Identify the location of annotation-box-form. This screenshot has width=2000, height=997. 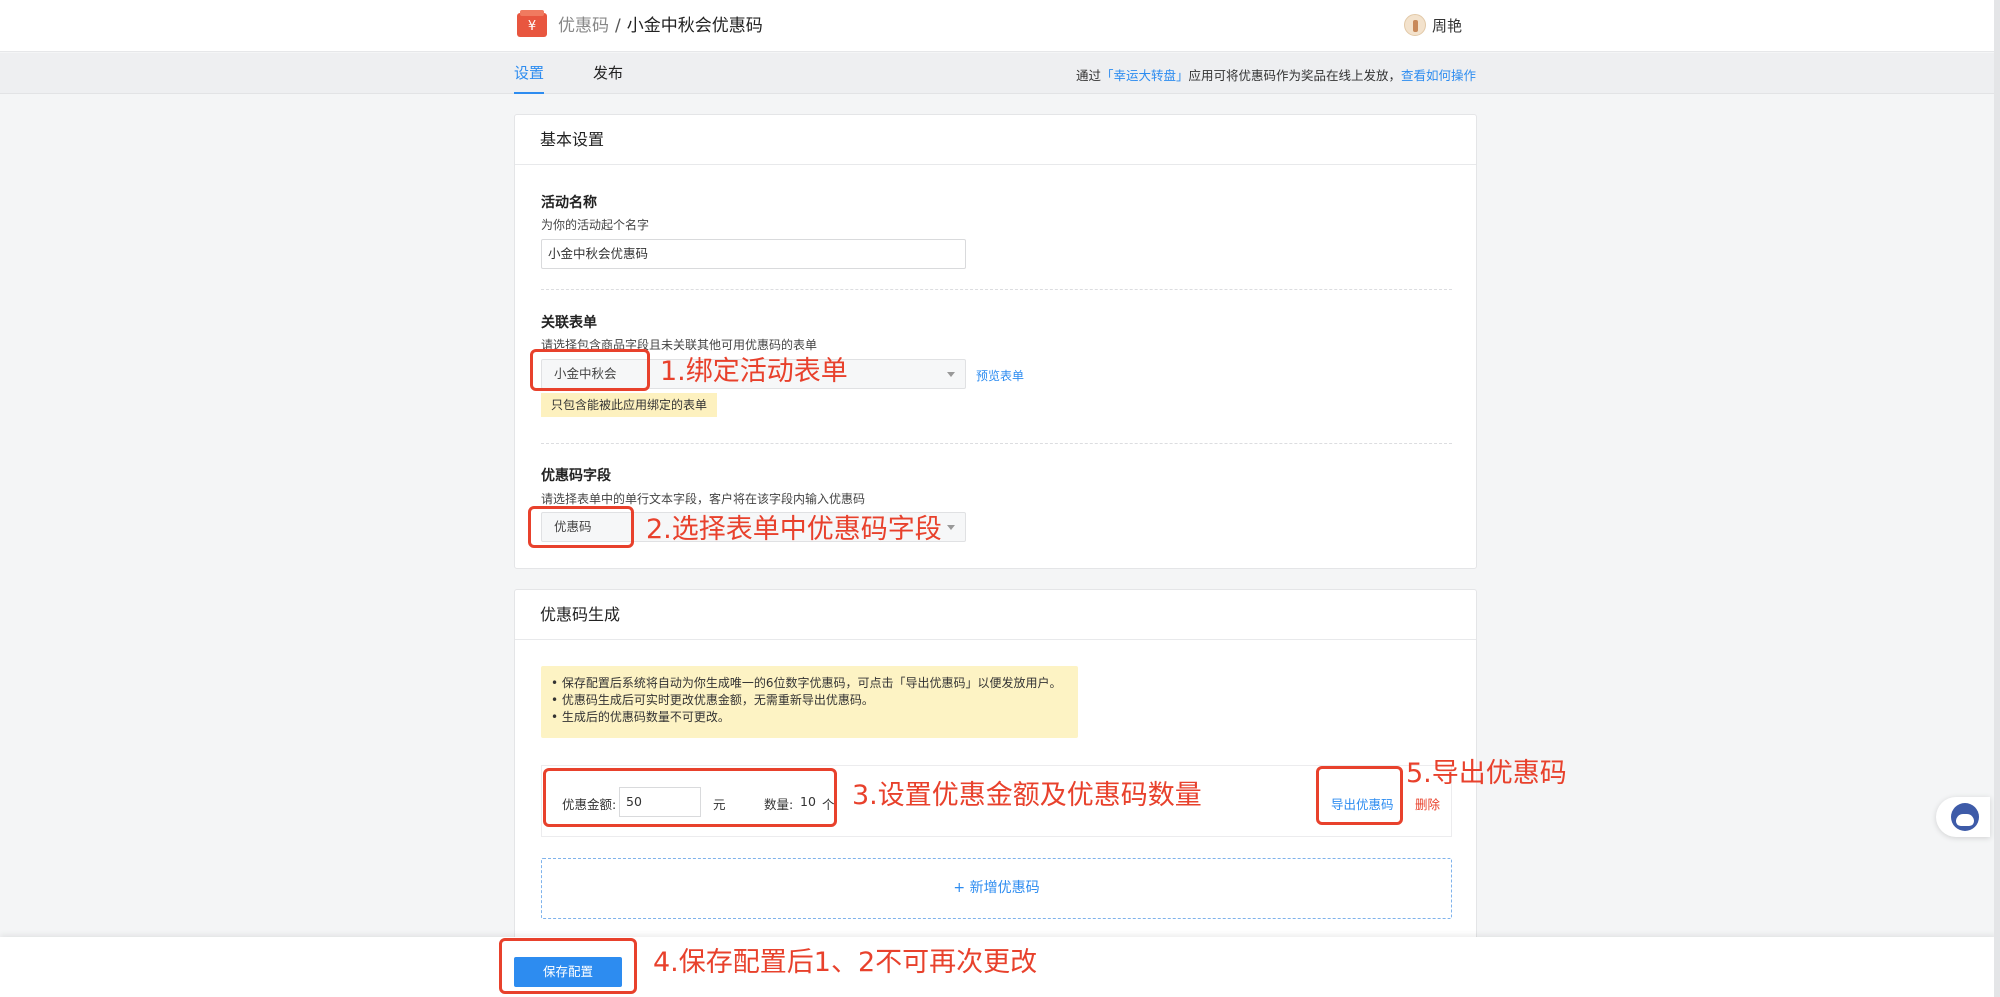
(590, 370).